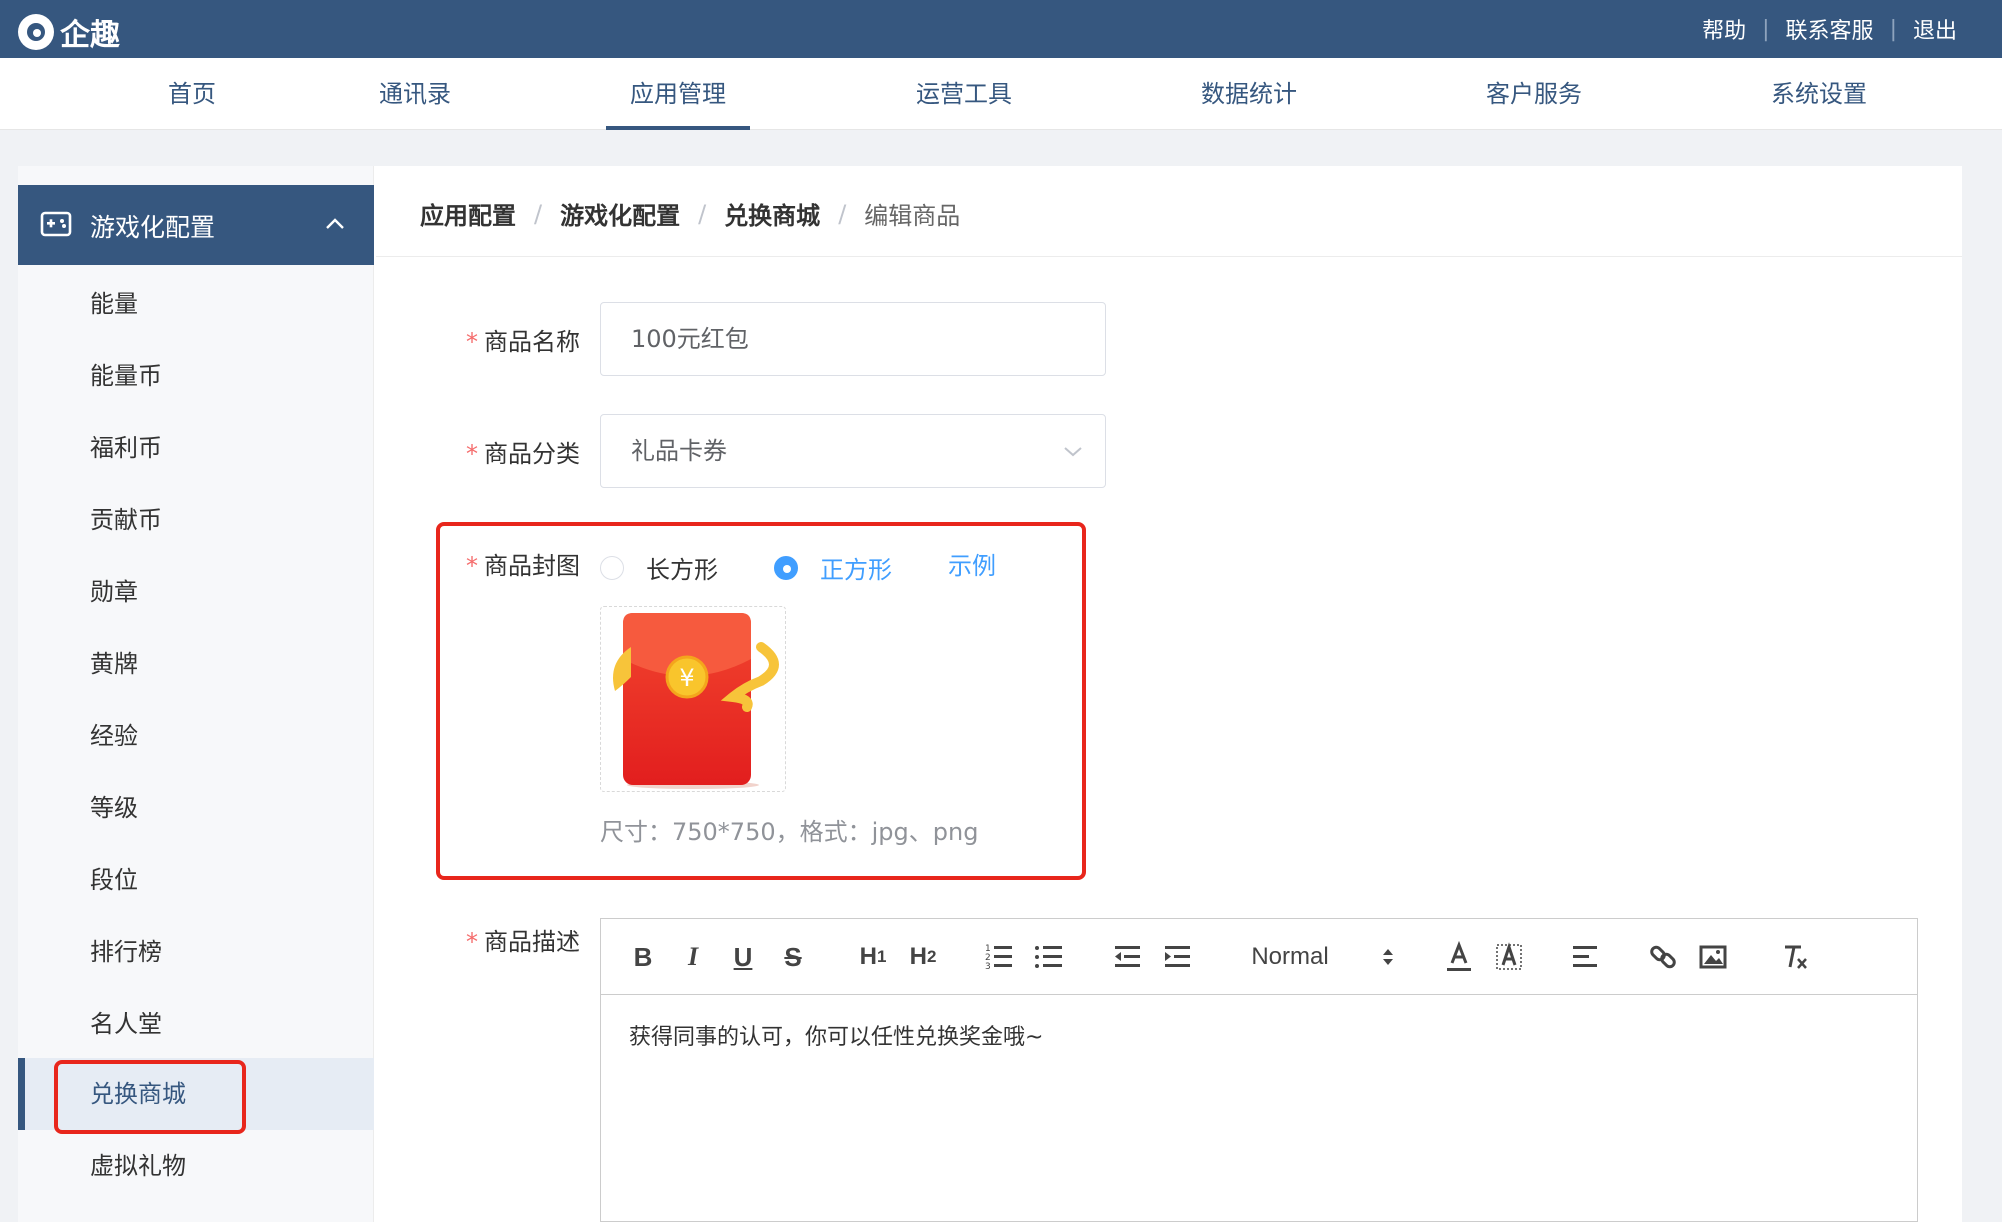 This screenshot has width=2002, height=1222. I want to click on cover-radio-square: 正方形, so click(833, 567).